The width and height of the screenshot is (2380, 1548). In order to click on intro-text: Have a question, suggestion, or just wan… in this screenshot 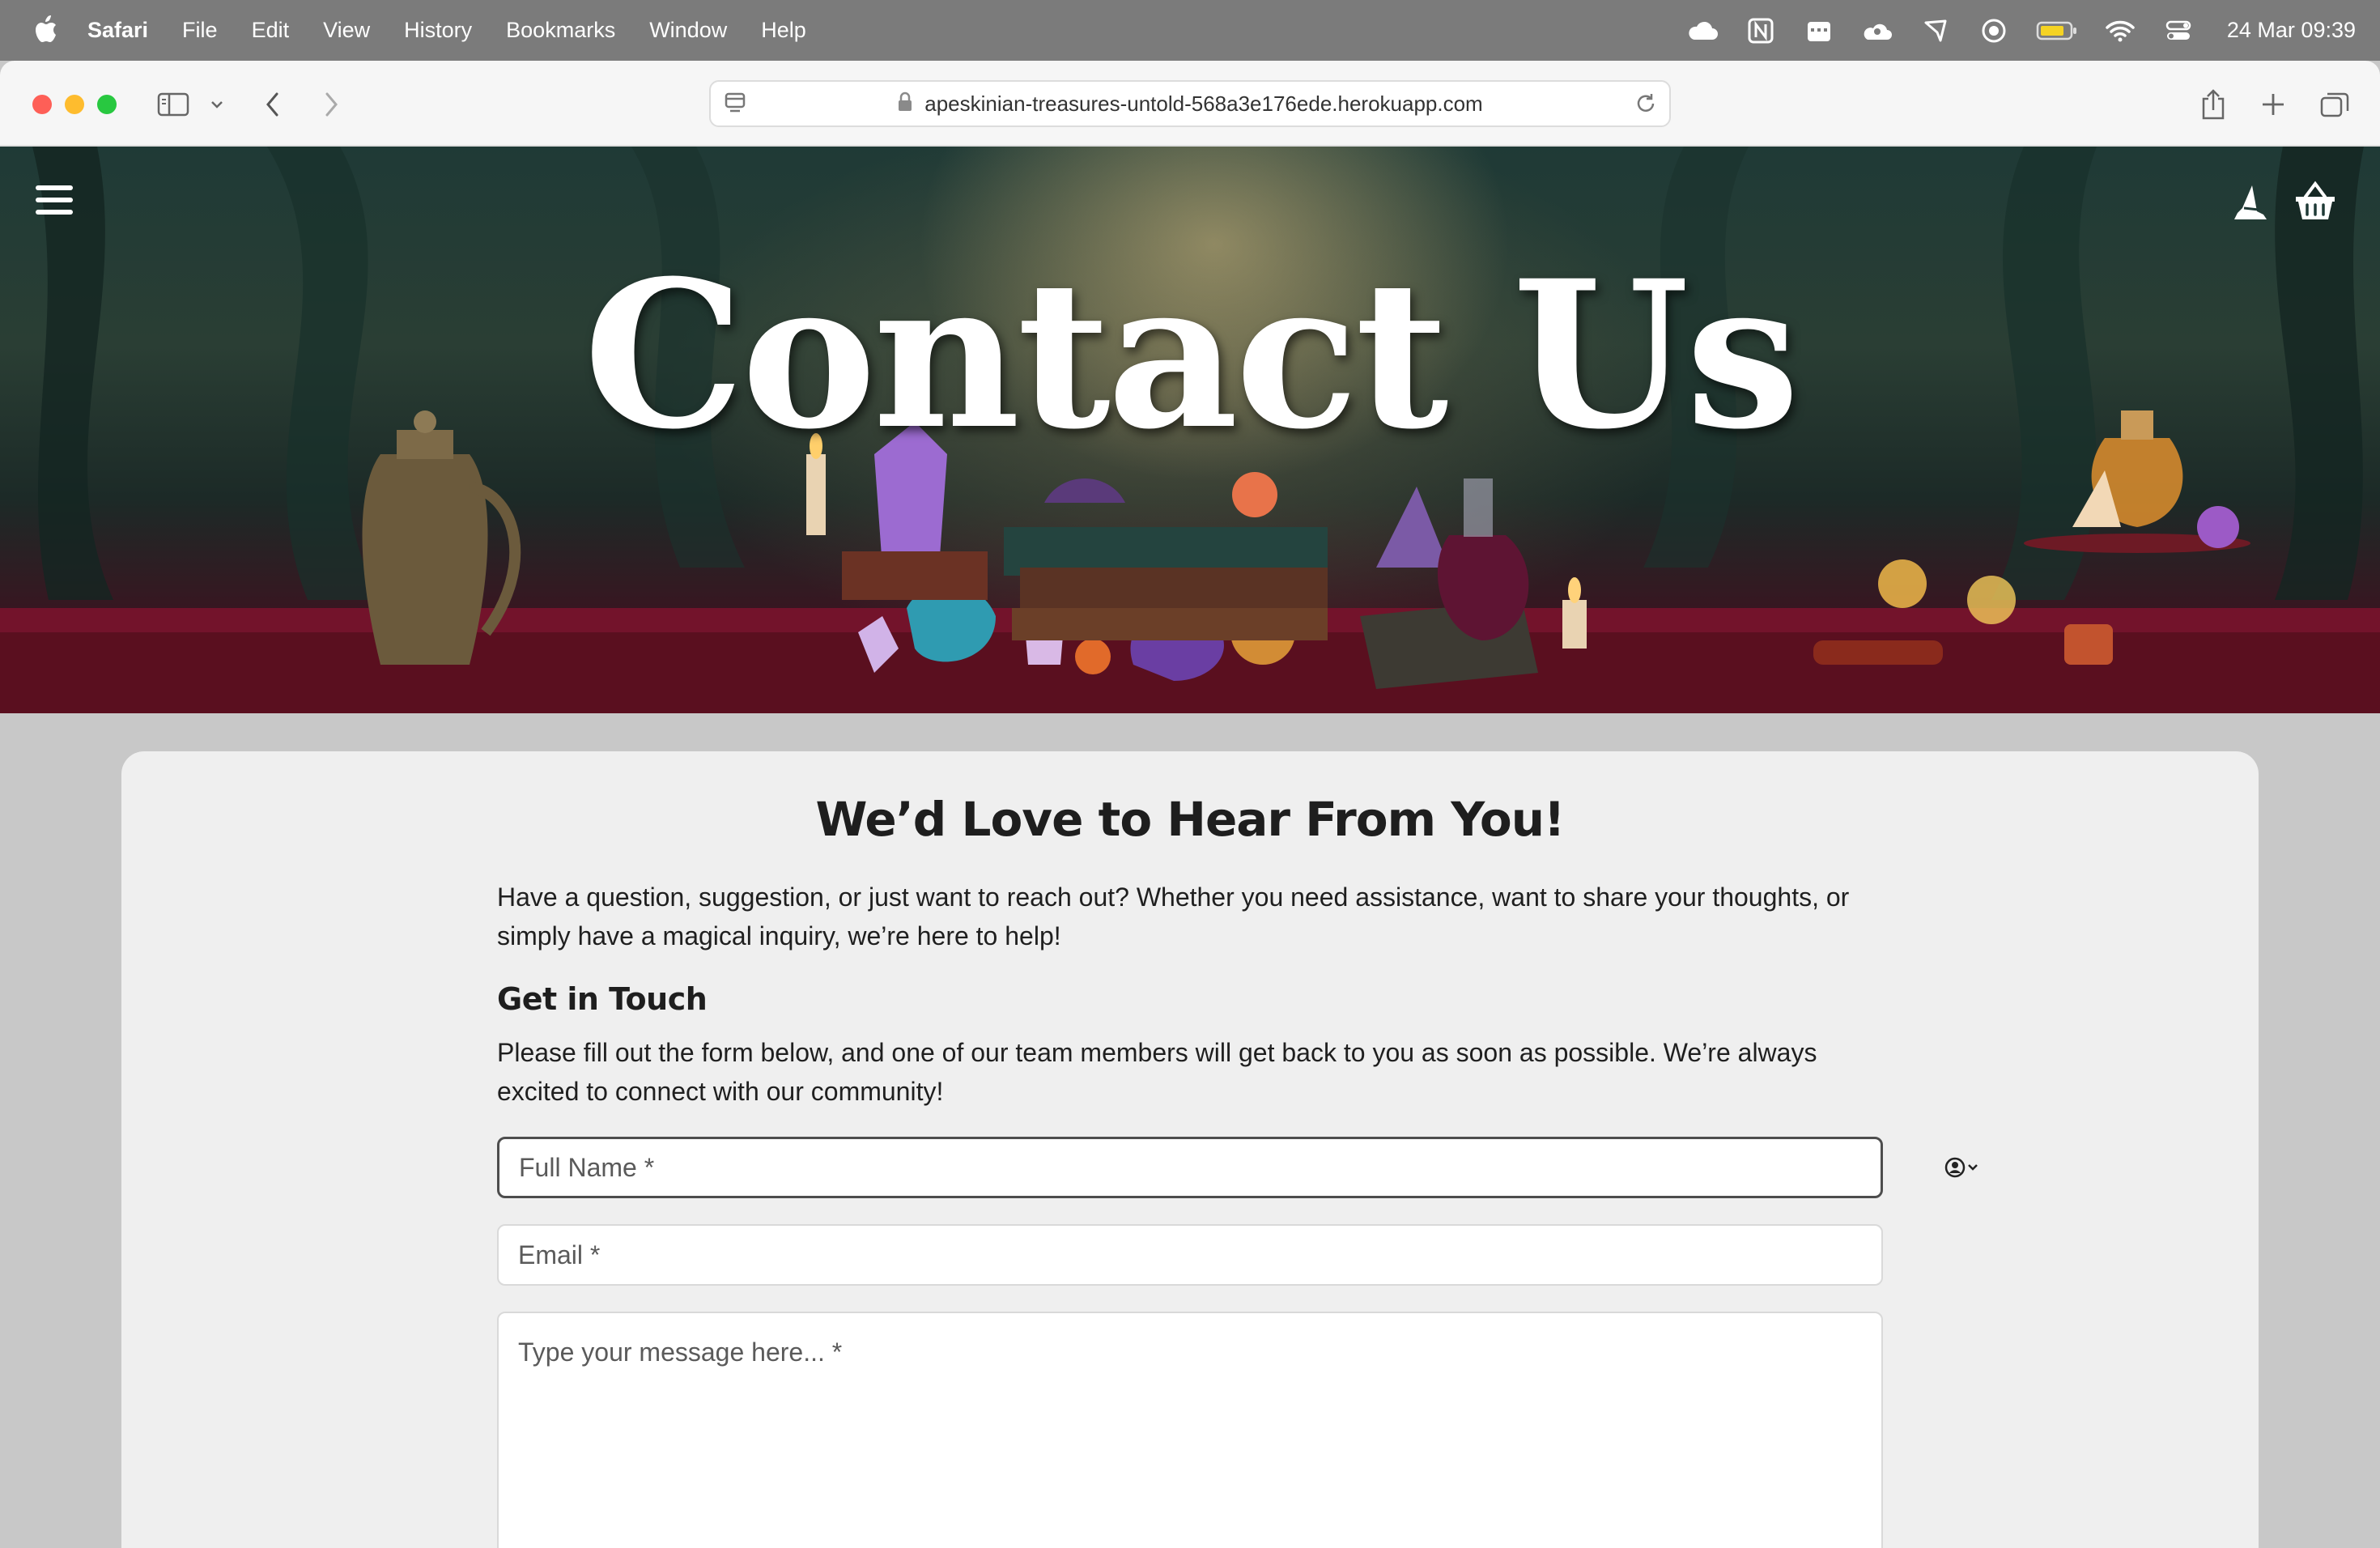, I will do `click(1173, 916)`.